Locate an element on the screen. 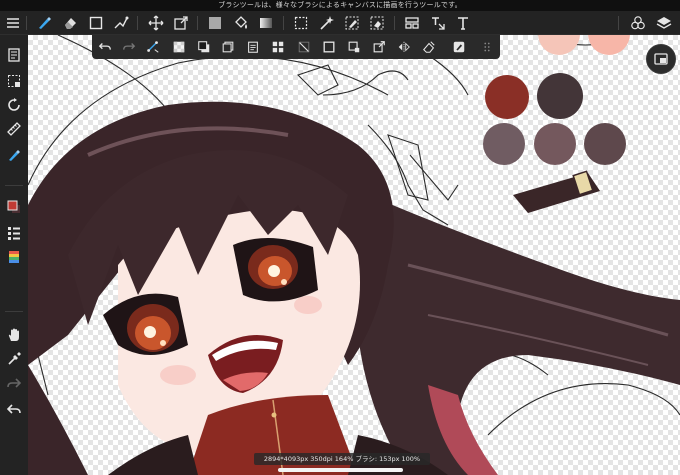  left-sidebar is located at coordinates (14, 255).